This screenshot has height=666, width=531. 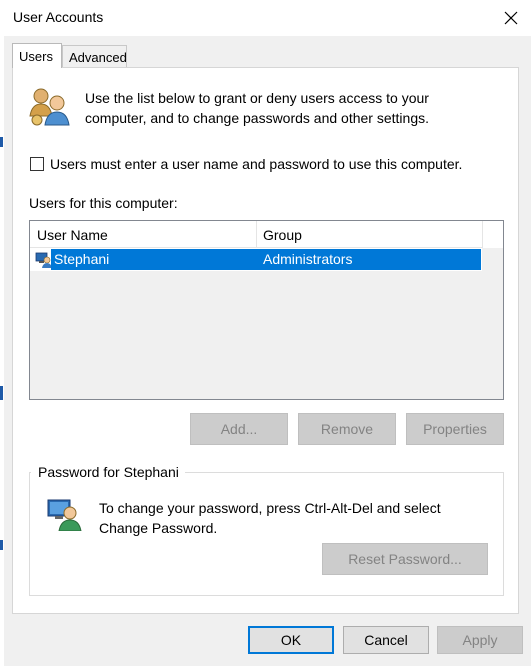 I want to click on apply-button: Apply, so click(x=480, y=640).